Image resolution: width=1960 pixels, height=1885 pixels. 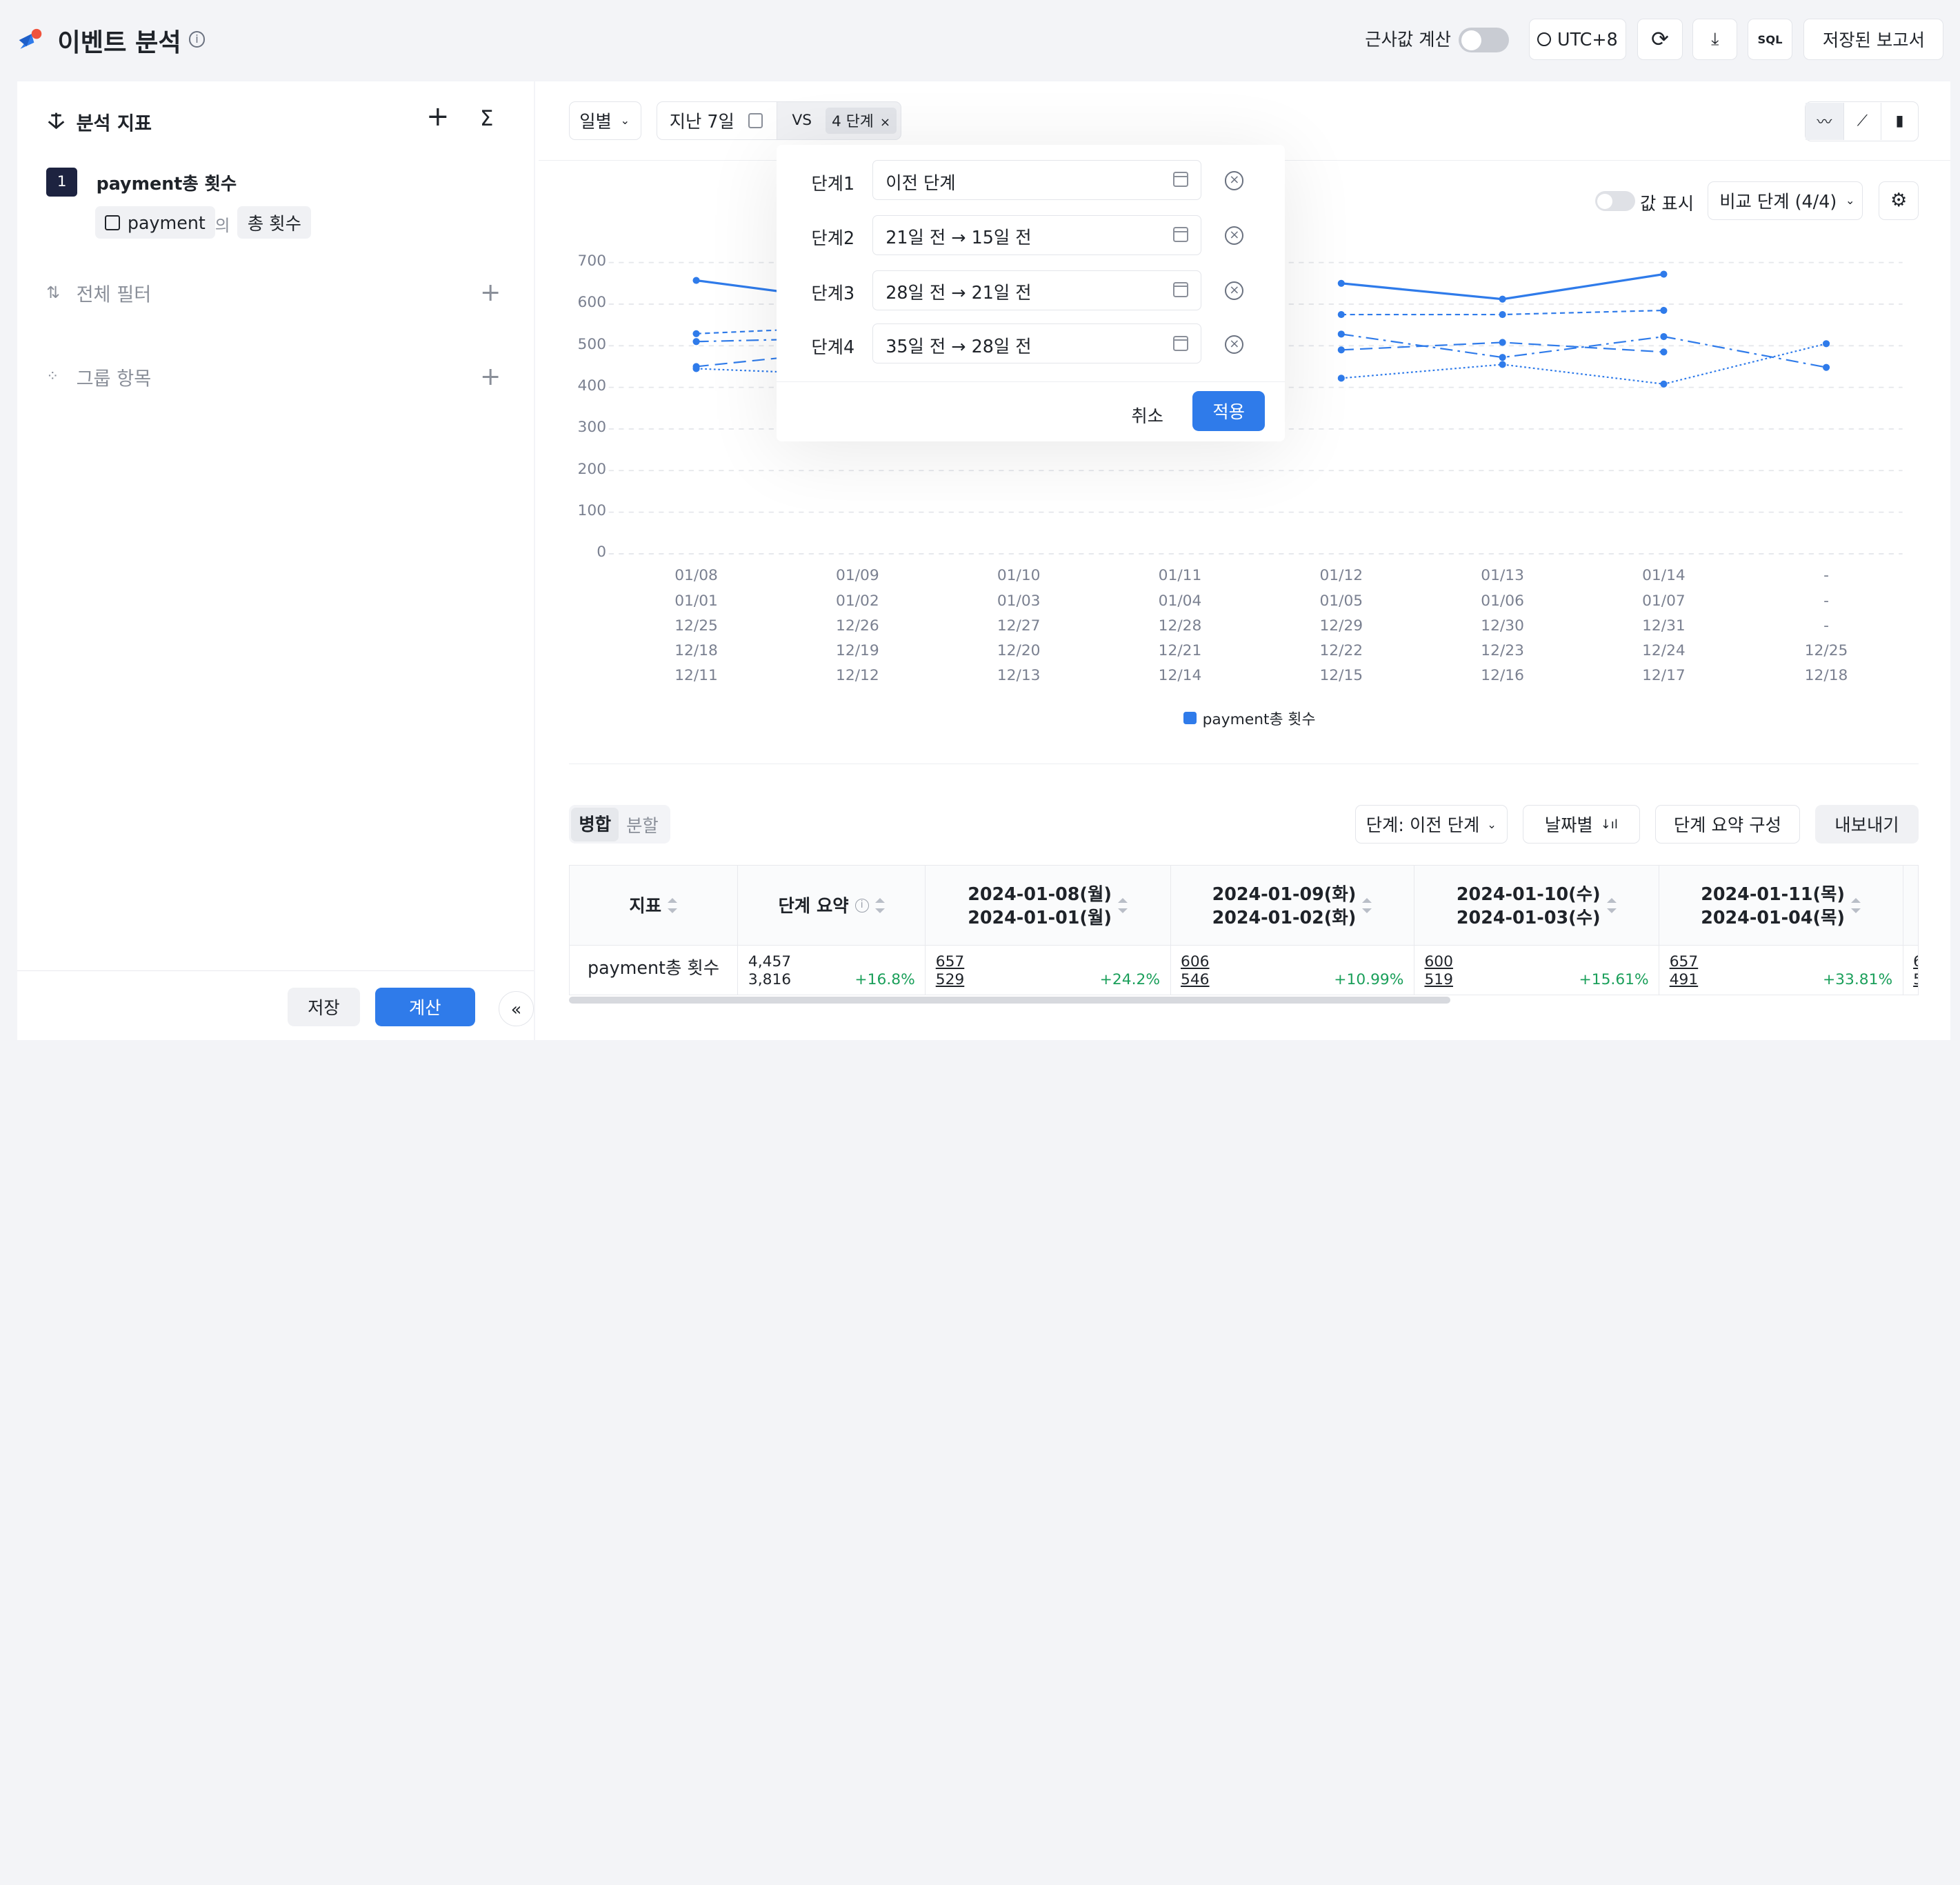 I want to click on x-tick-label: 01/11, so click(x=1180, y=576).